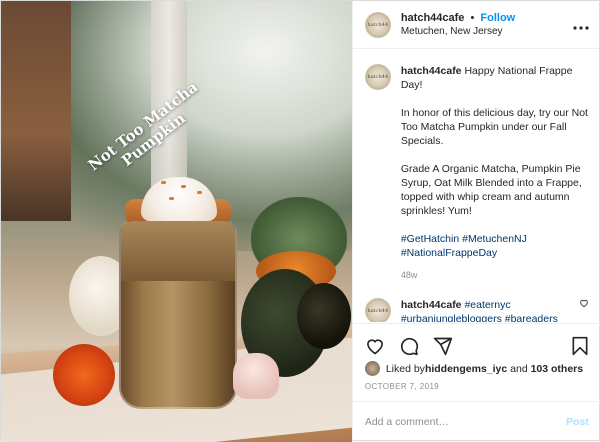 This screenshot has width=600, height=442. I want to click on post-comment-button: Post, so click(577, 422).